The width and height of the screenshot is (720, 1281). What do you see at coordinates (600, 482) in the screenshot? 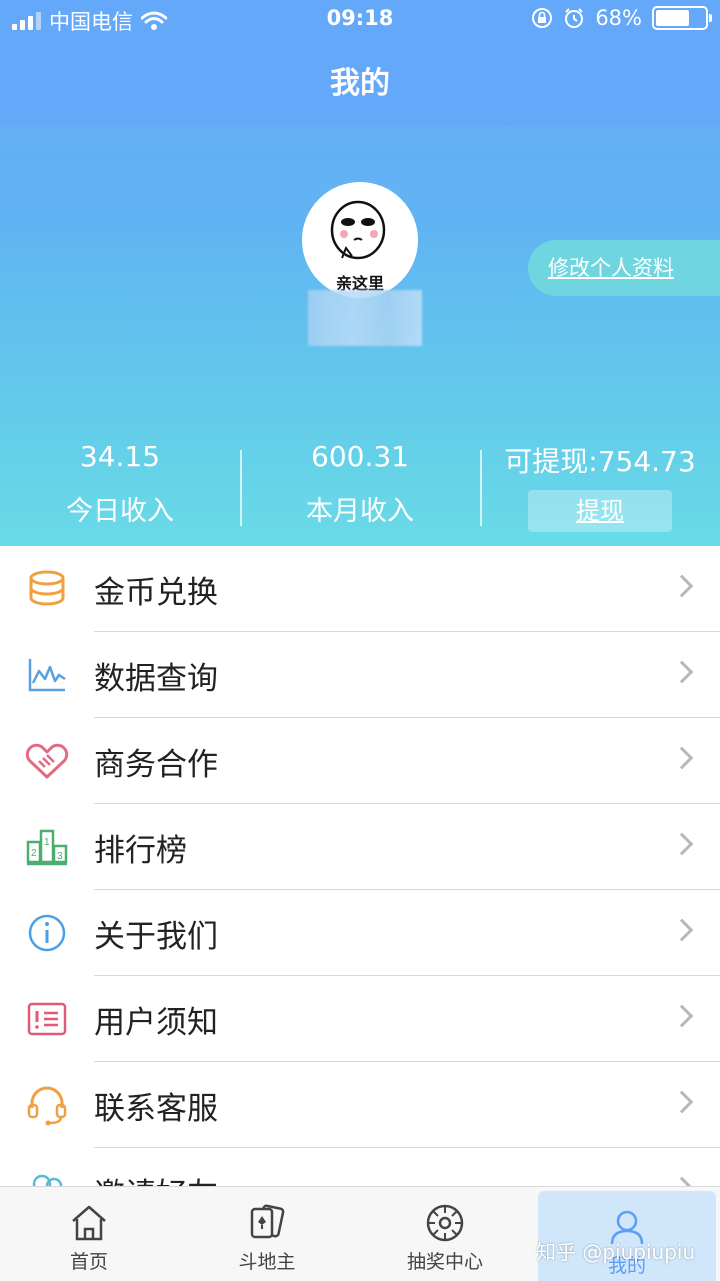
I see `stat-withdrawable: 可提现:754.73 提现` at bounding box center [600, 482].